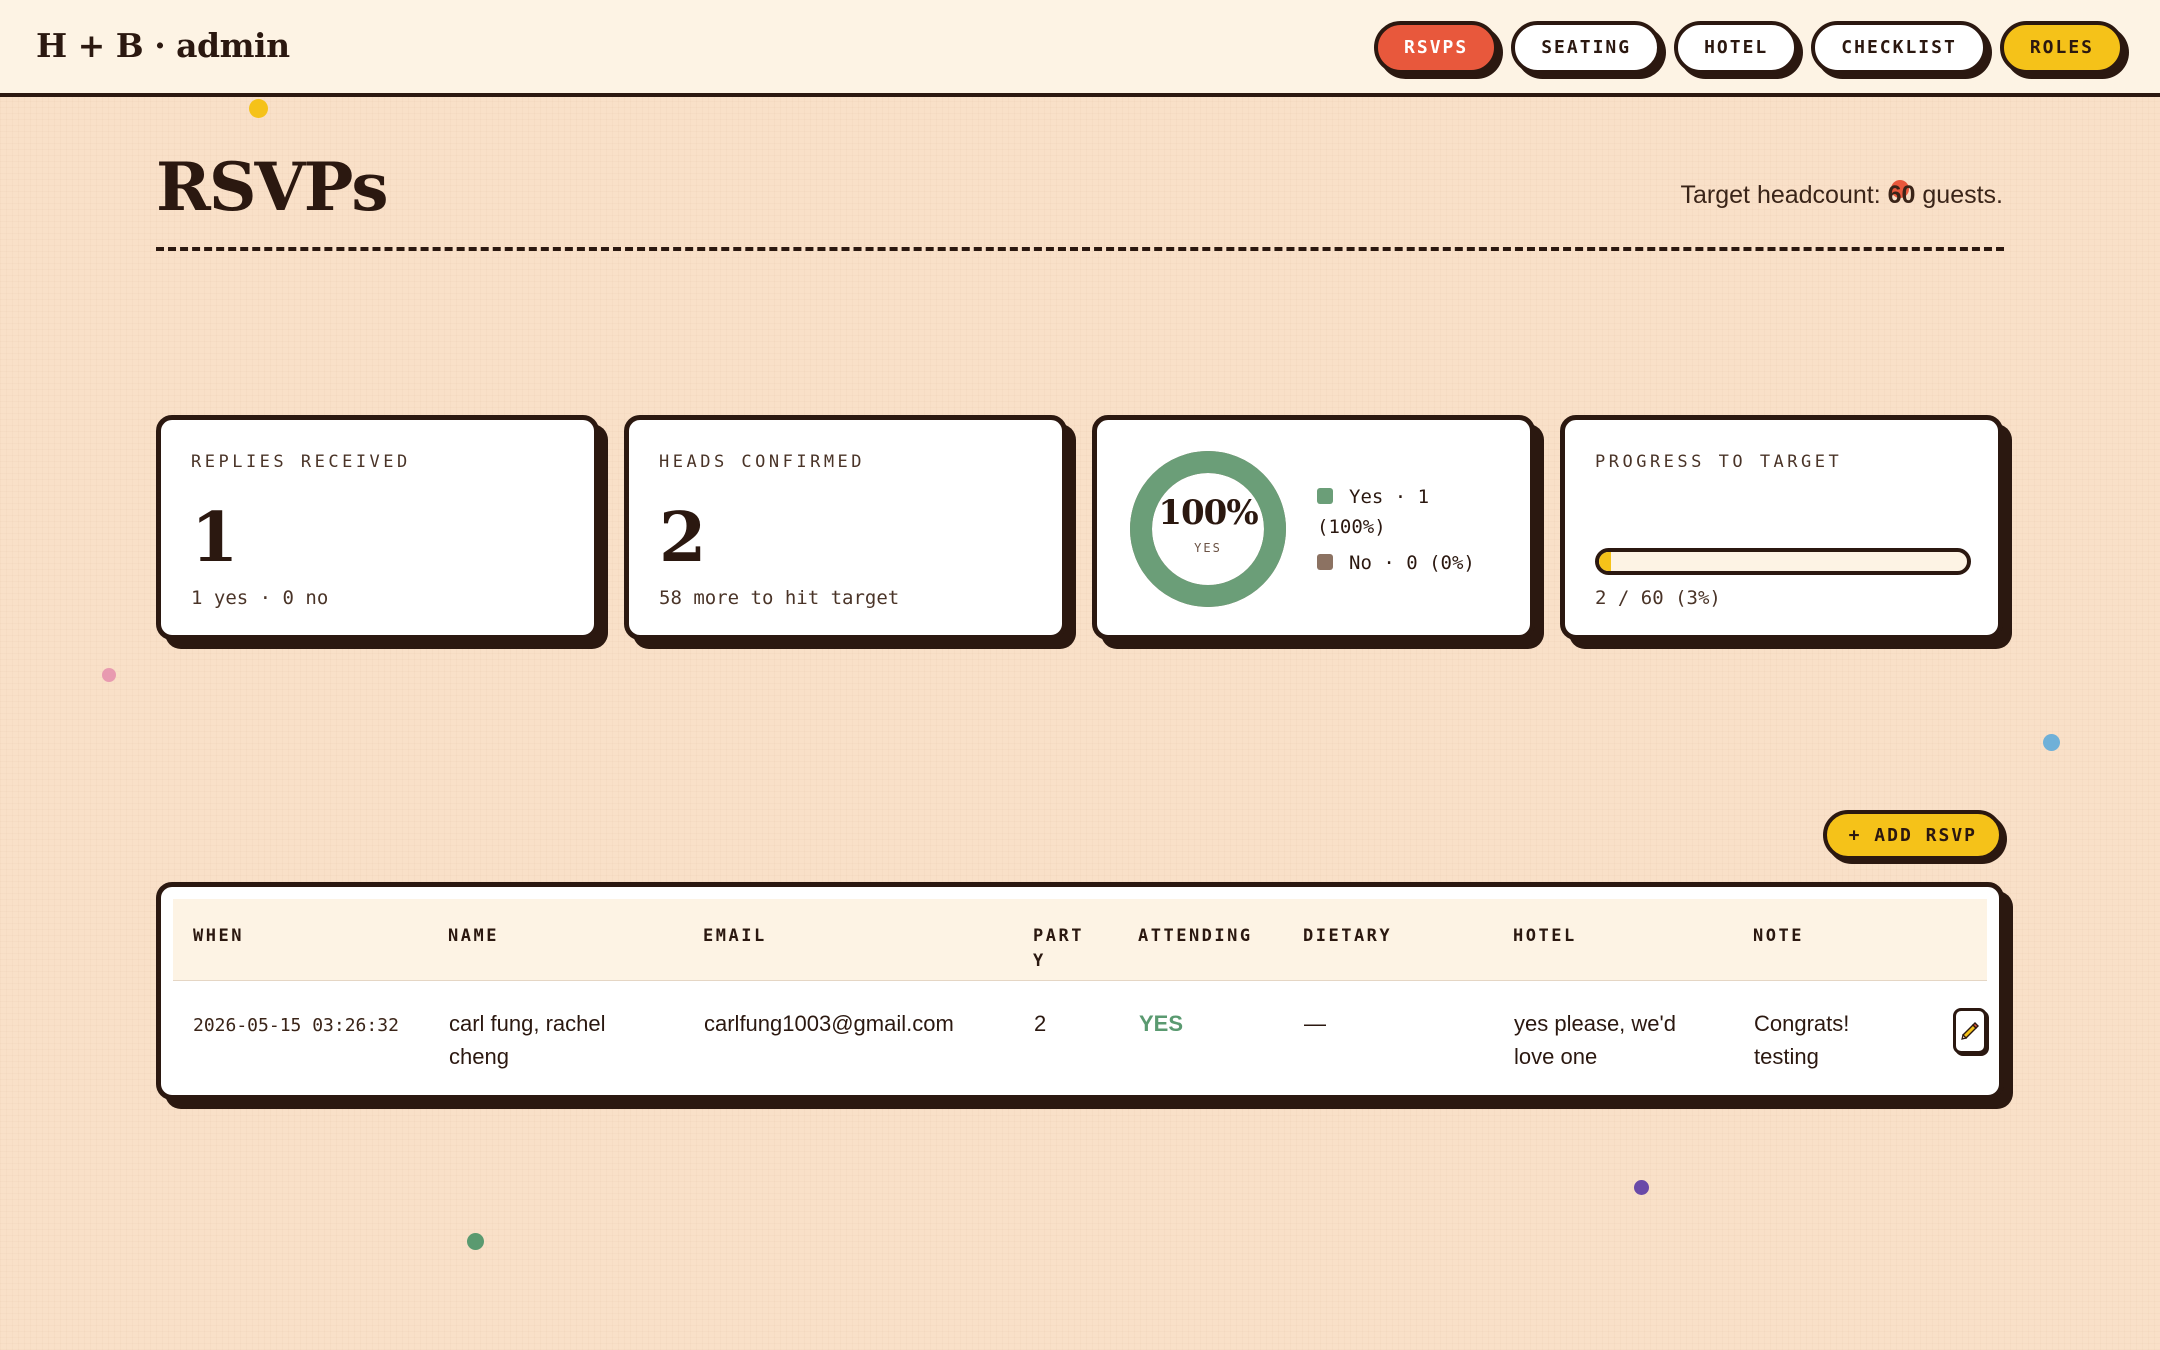  What do you see at coordinates (1208, 513) in the screenshot?
I see `donut-percent: 100%` at bounding box center [1208, 513].